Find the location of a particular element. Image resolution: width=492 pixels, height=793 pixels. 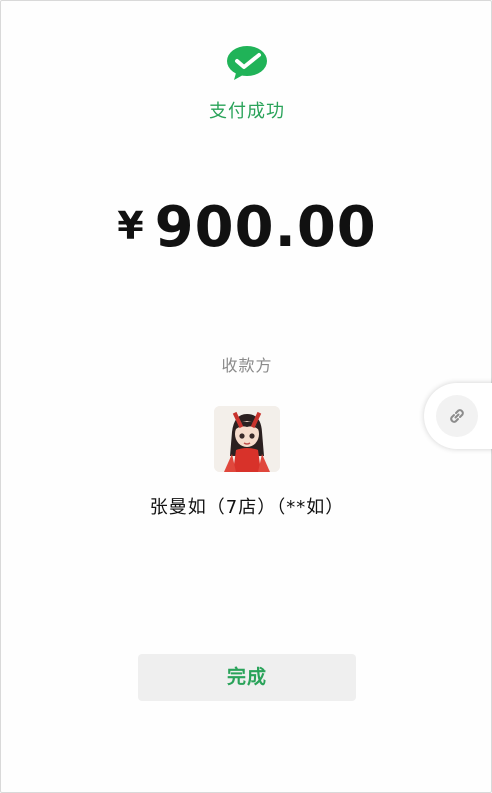

payment-status-text: 支付成功 is located at coordinates (247, 111).